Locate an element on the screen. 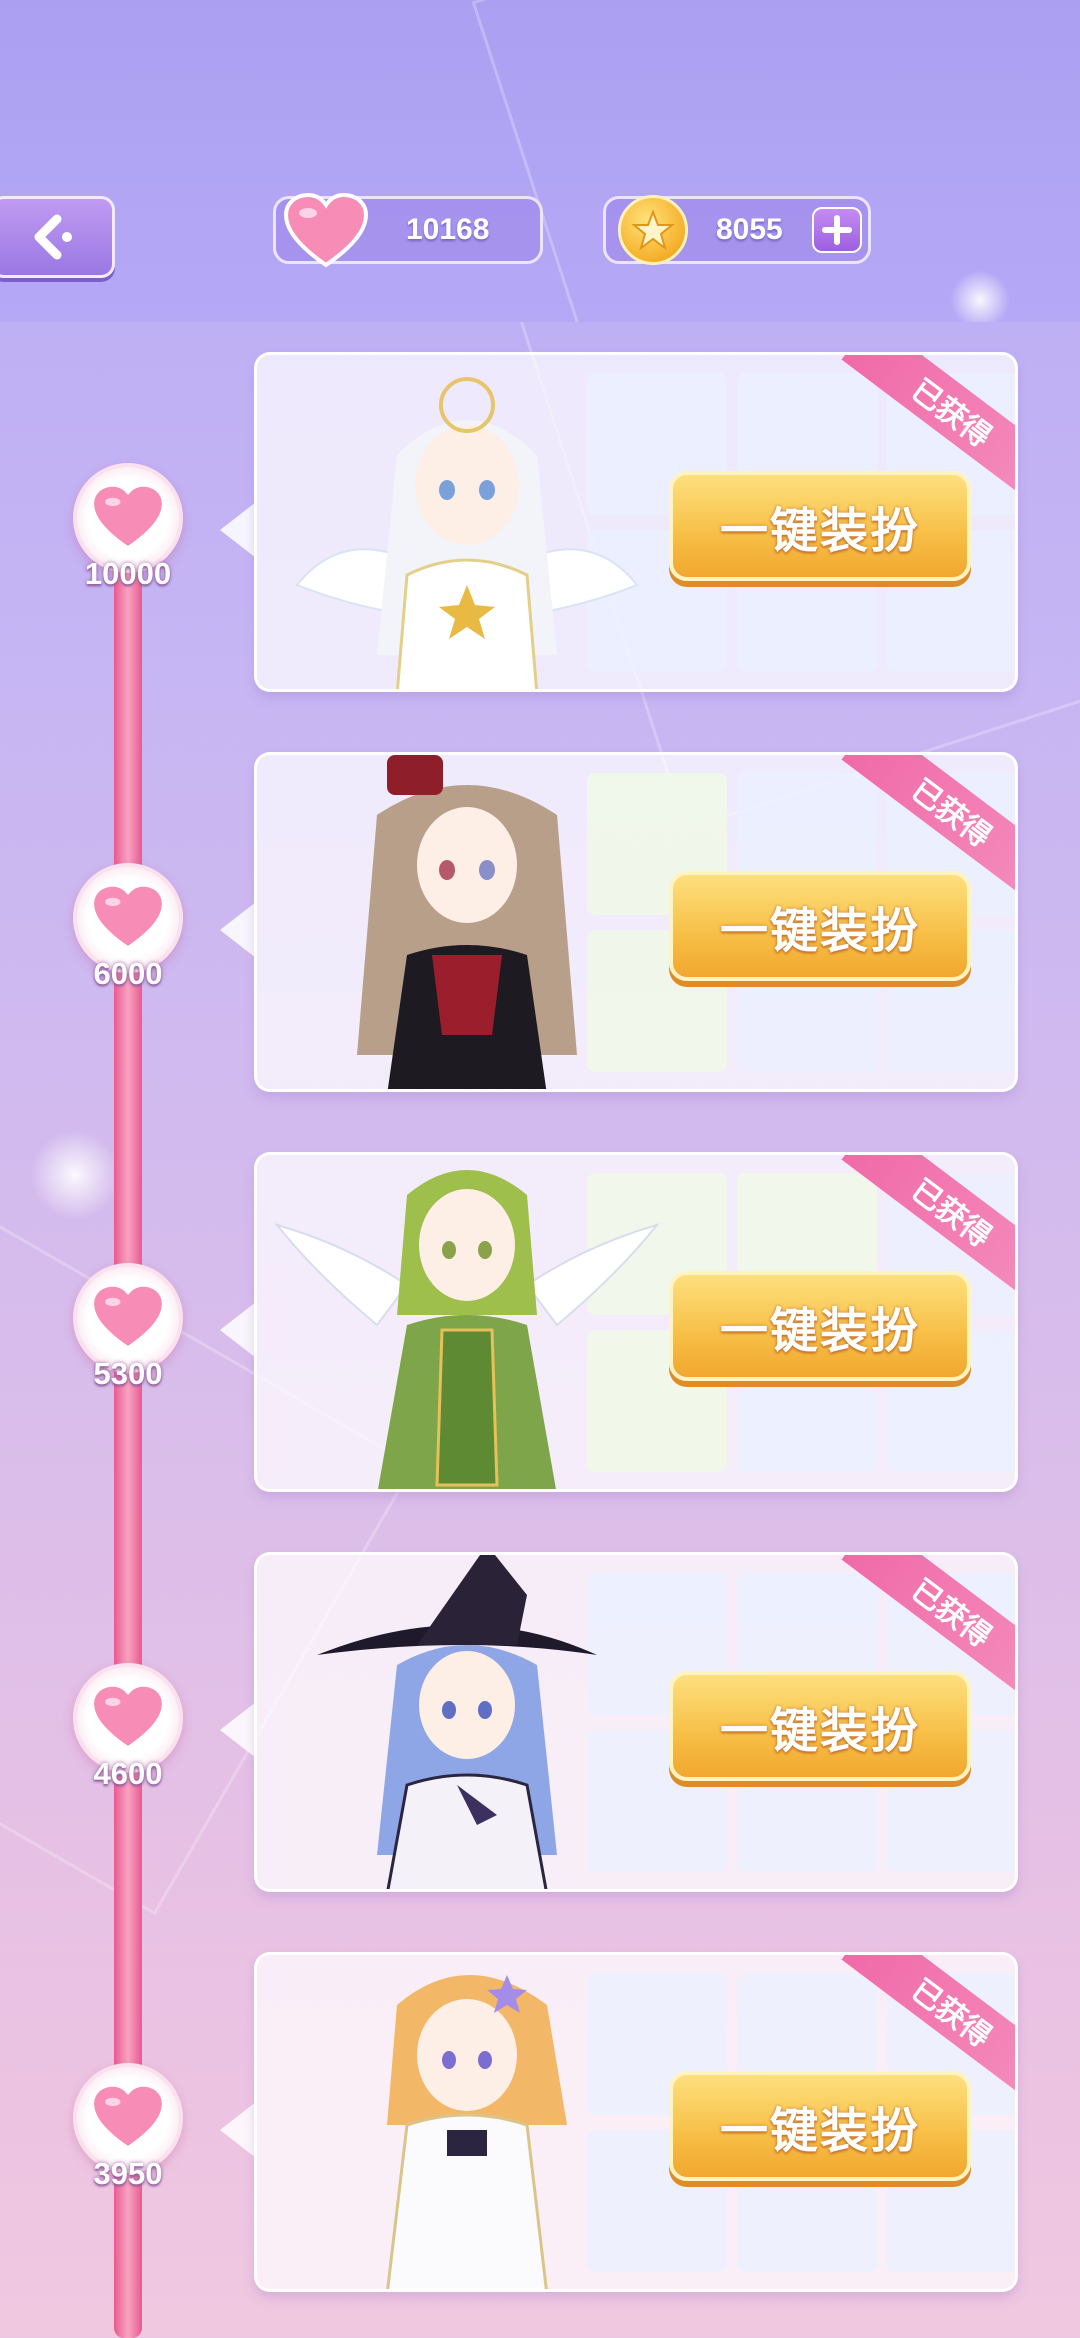 This screenshot has width=1080, height=2338. character-portrait-green-fairy is located at coordinates (467, 1329).